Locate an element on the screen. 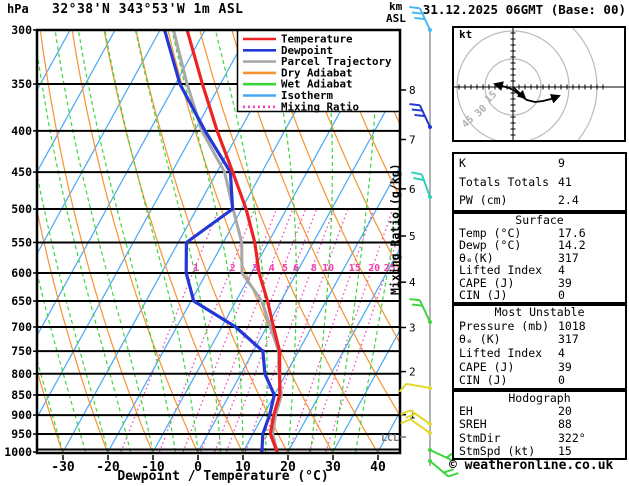 This screenshot has height=486, width=629. svg-text: 550 is located at coordinates (21, 242).